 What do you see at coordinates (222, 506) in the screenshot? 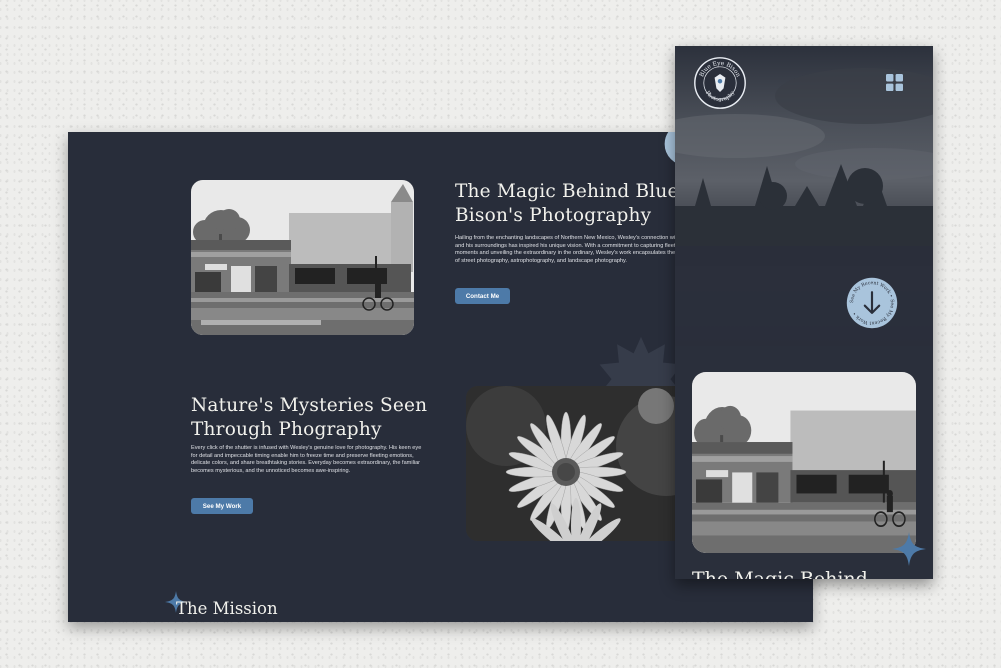
I see `see-my-work-button: See My Work` at bounding box center [222, 506].